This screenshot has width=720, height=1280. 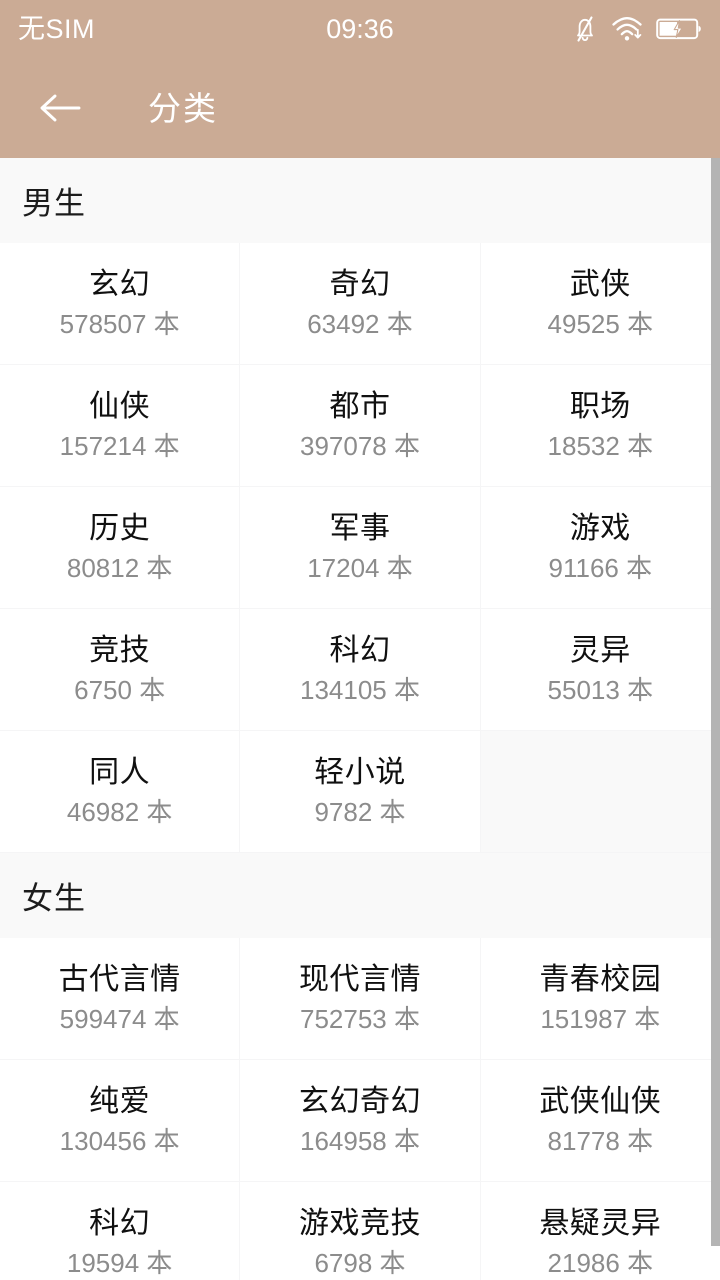 I want to click on category-cell: 武侠 49525 本, so click(x=600, y=303).